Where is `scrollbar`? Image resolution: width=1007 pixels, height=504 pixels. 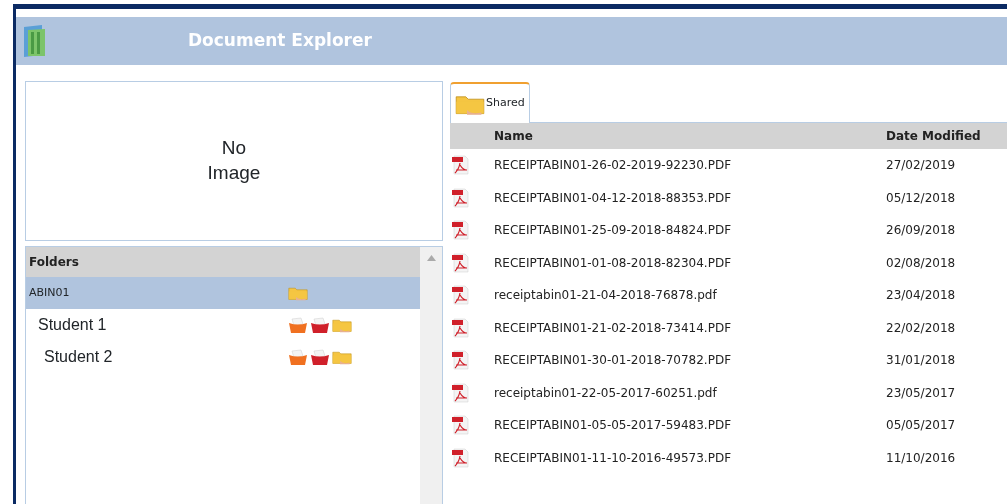 scrollbar is located at coordinates (431, 375).